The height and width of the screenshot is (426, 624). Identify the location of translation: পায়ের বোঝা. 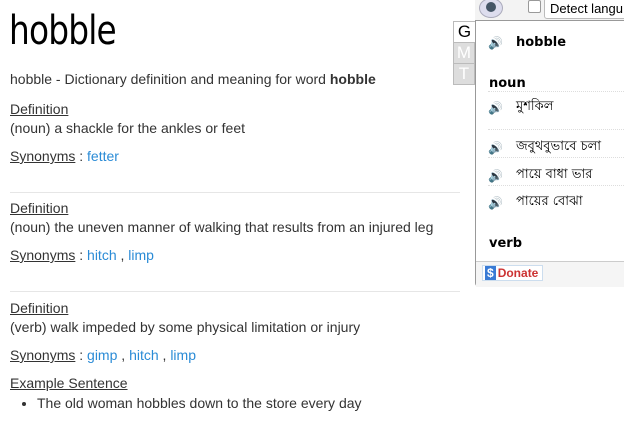
(549, 201).